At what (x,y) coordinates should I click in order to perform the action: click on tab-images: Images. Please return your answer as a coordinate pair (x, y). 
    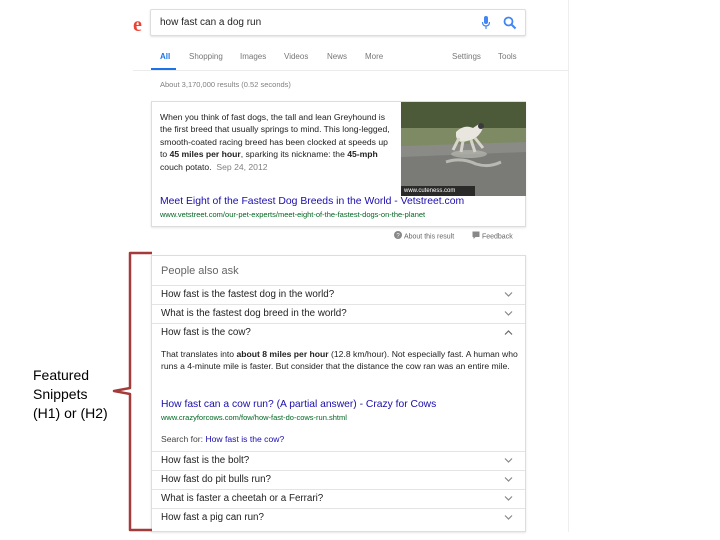
    Looking at the image, I should click on (253, 56).